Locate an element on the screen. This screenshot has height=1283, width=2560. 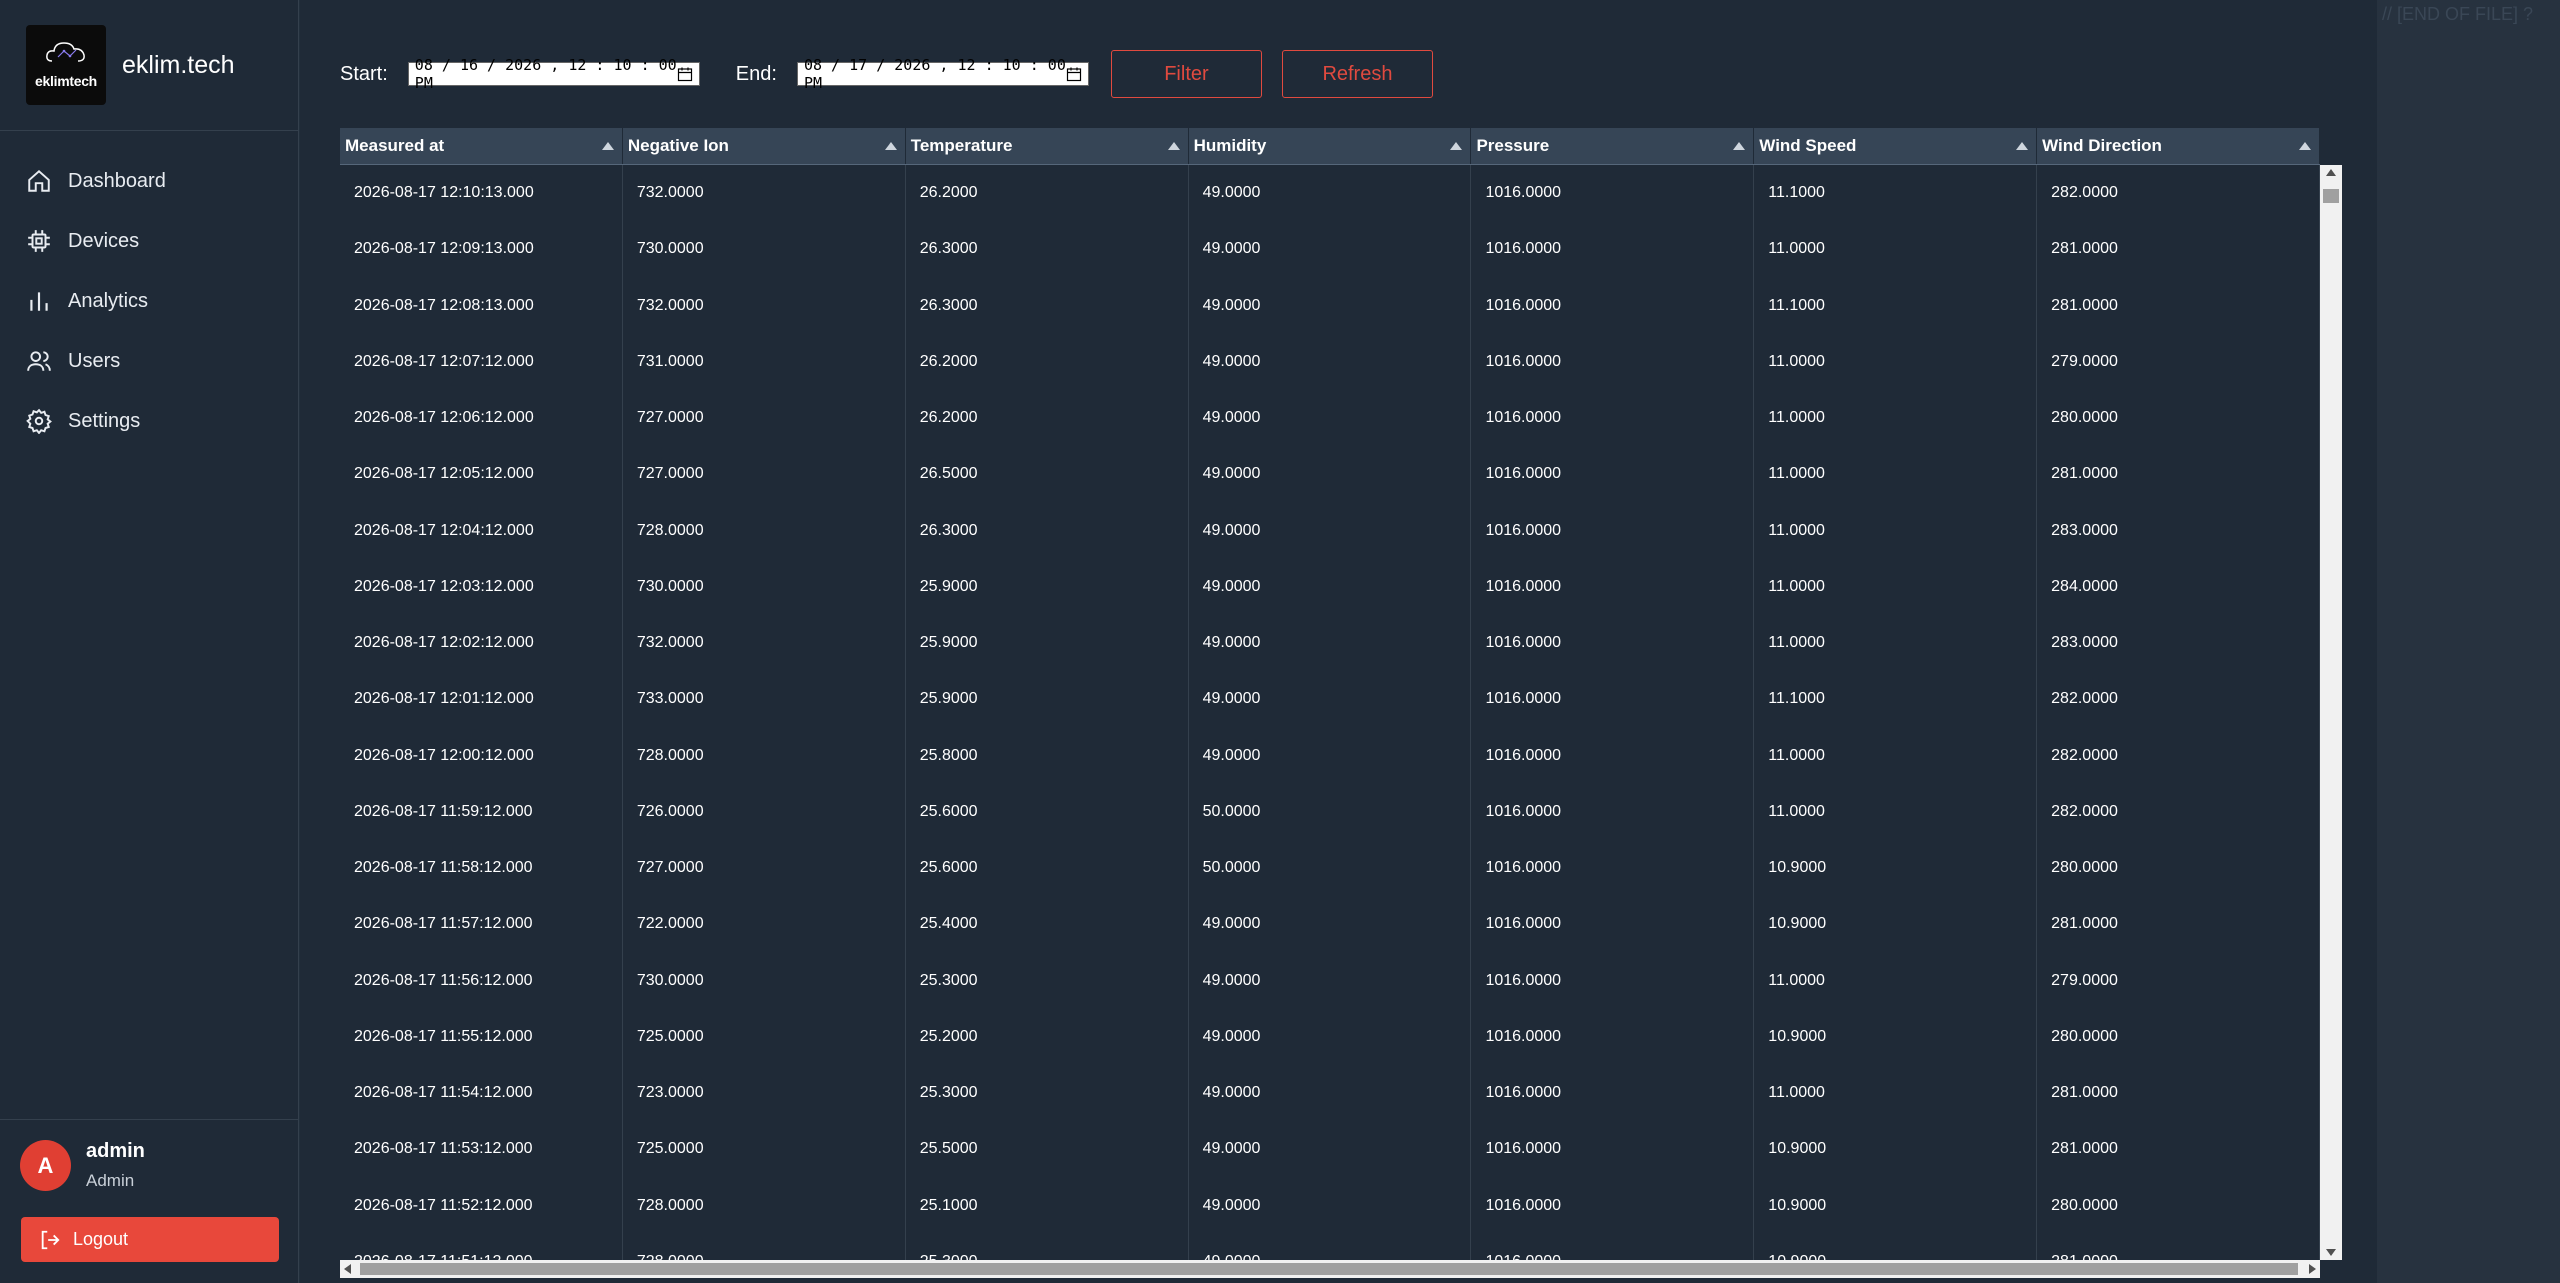
start-datetime-input: 08 / 16 / 2026 , 12 : 10 : 00 PM is located at coordinates (553, 74).